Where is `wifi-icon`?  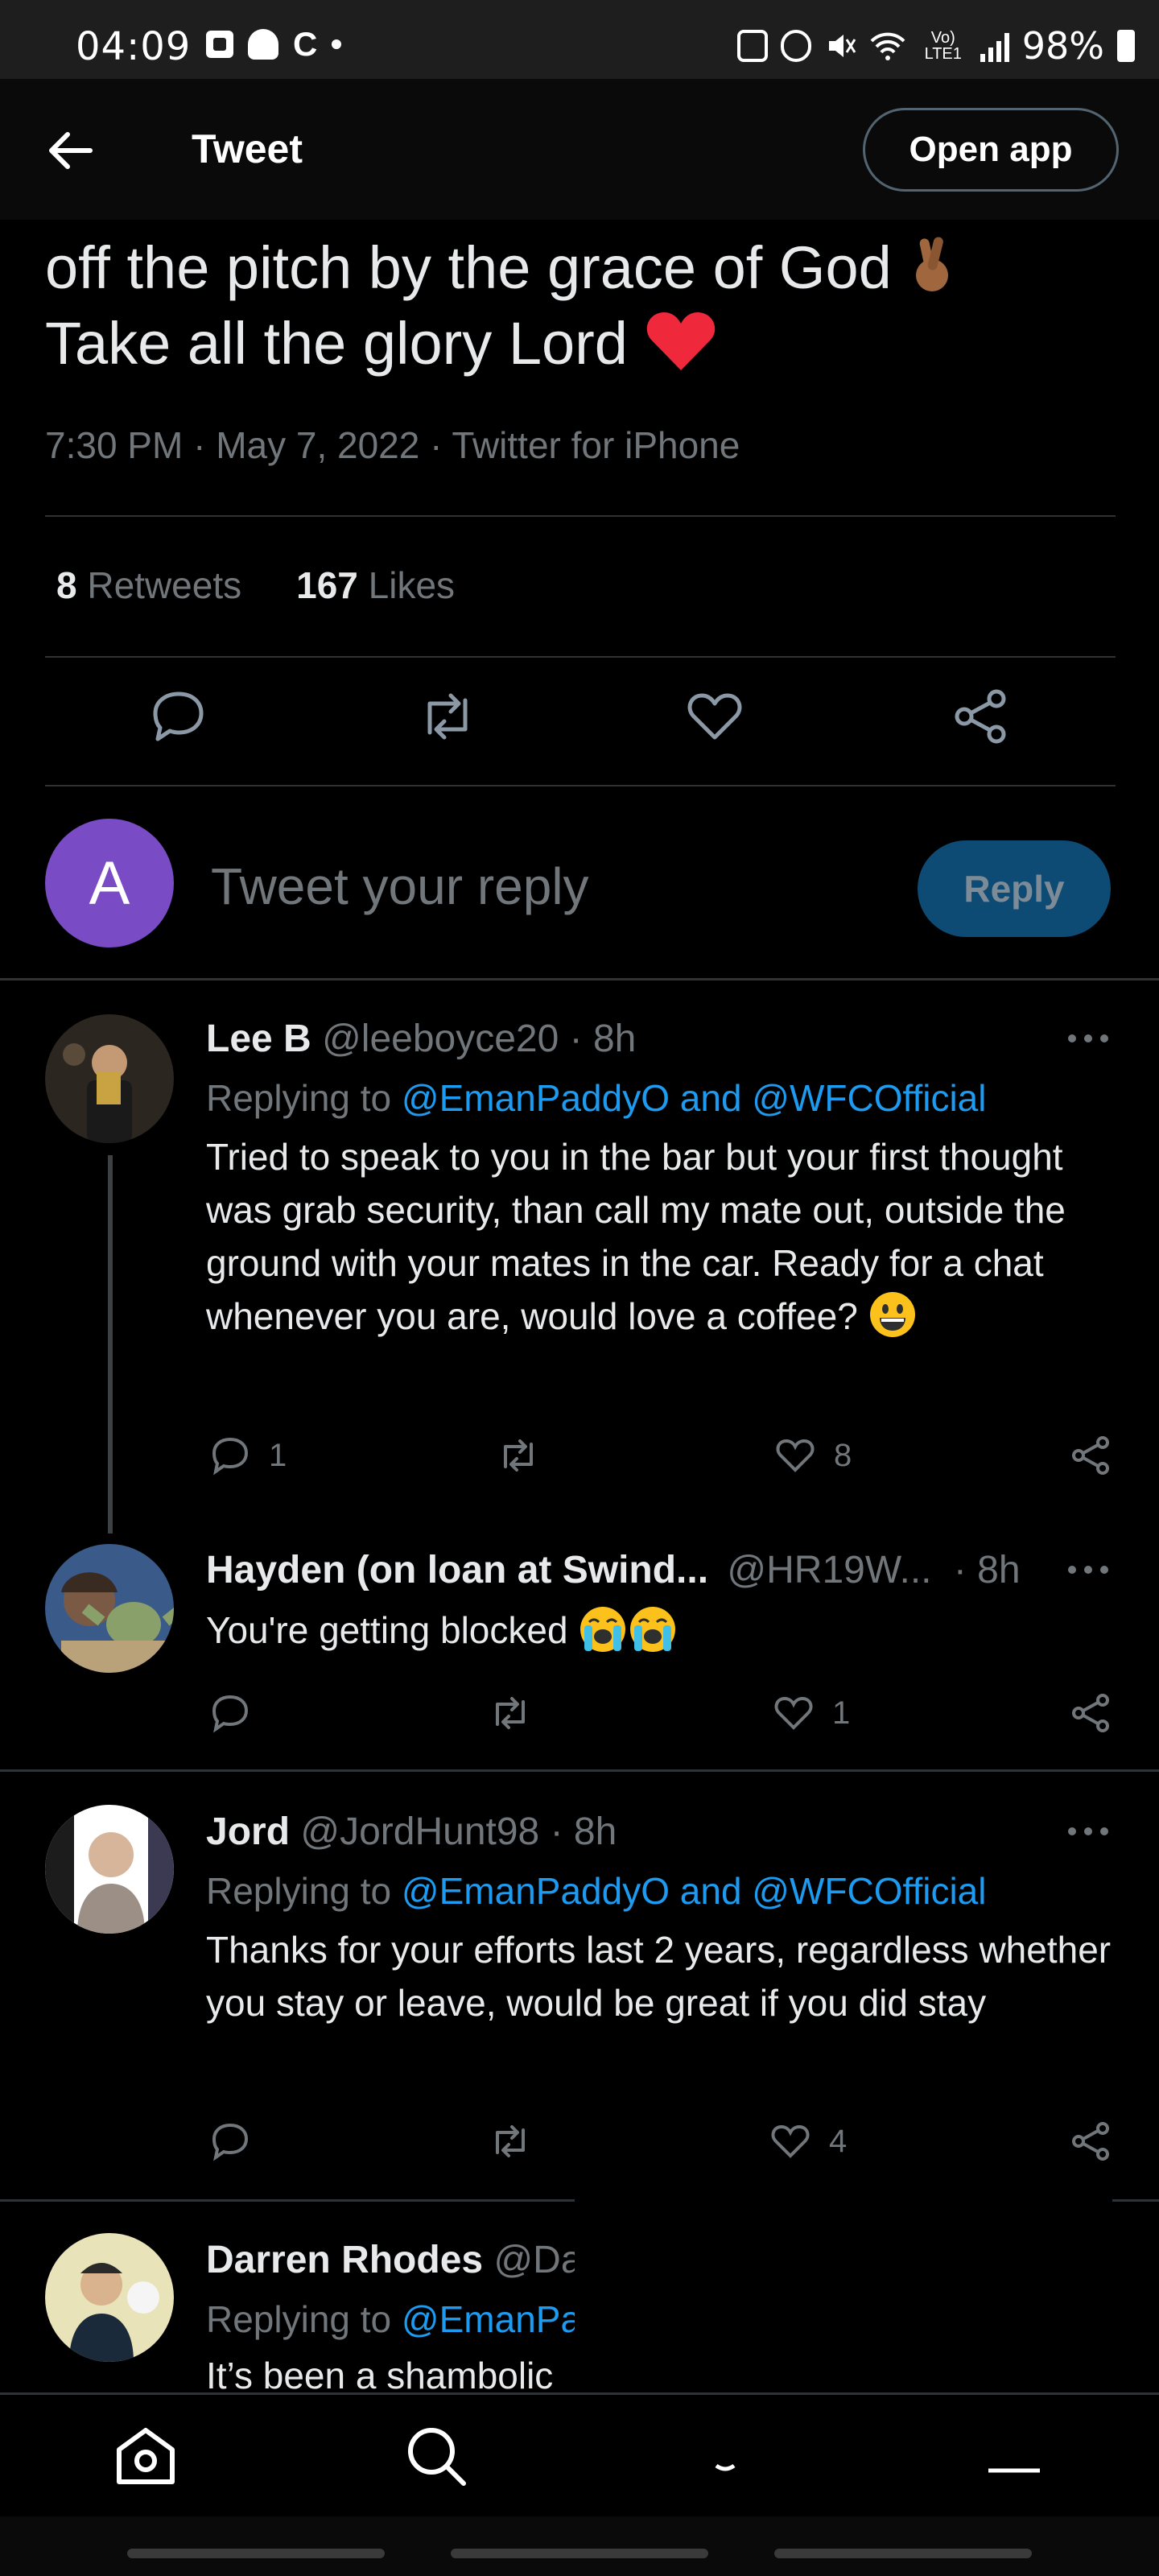 wifi-icon is located at coordinates (887, 46).